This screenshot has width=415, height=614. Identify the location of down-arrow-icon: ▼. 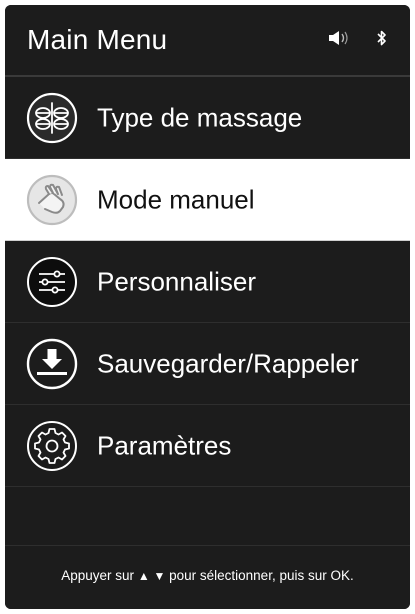
(159, 576).